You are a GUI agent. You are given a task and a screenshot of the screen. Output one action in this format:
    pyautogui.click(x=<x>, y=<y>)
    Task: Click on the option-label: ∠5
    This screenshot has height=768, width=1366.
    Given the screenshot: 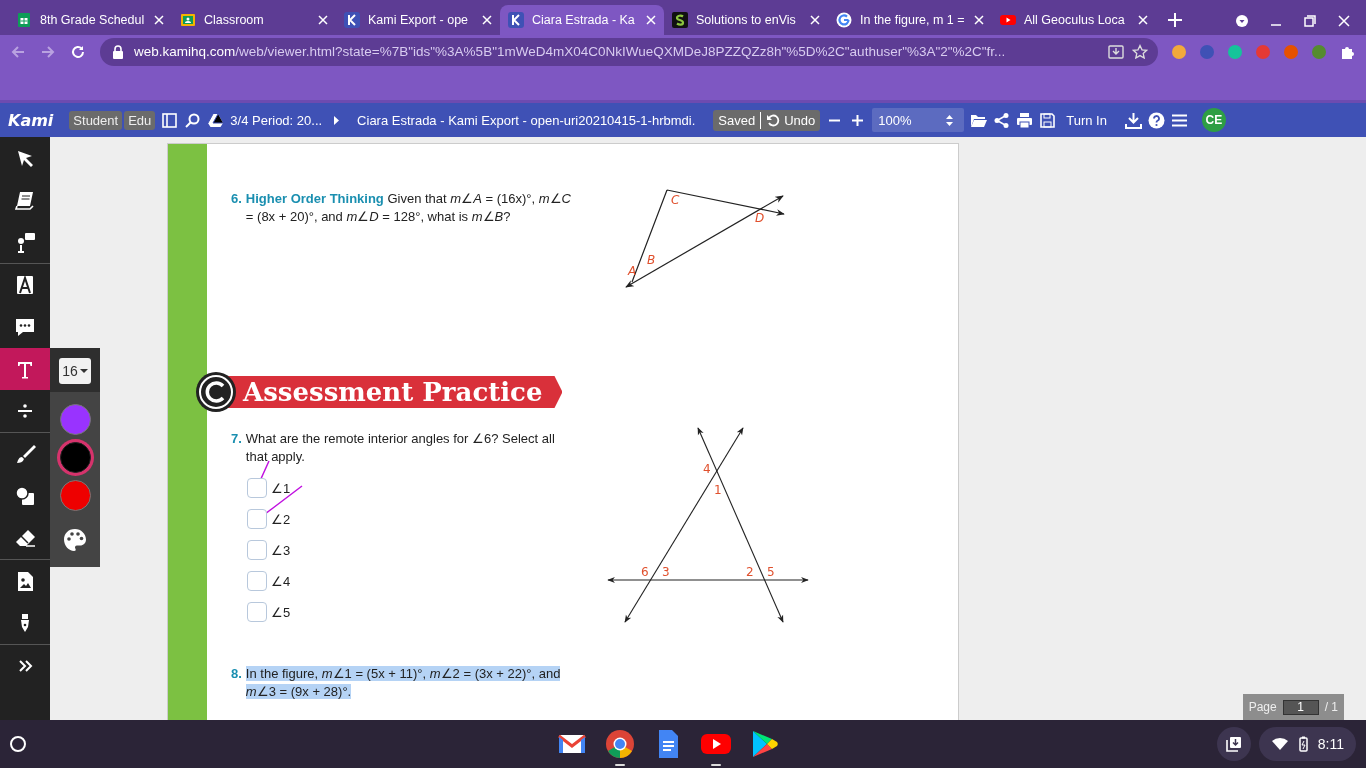 What is the action you would take?
    pyautogui.click(x=281, y=612)
    